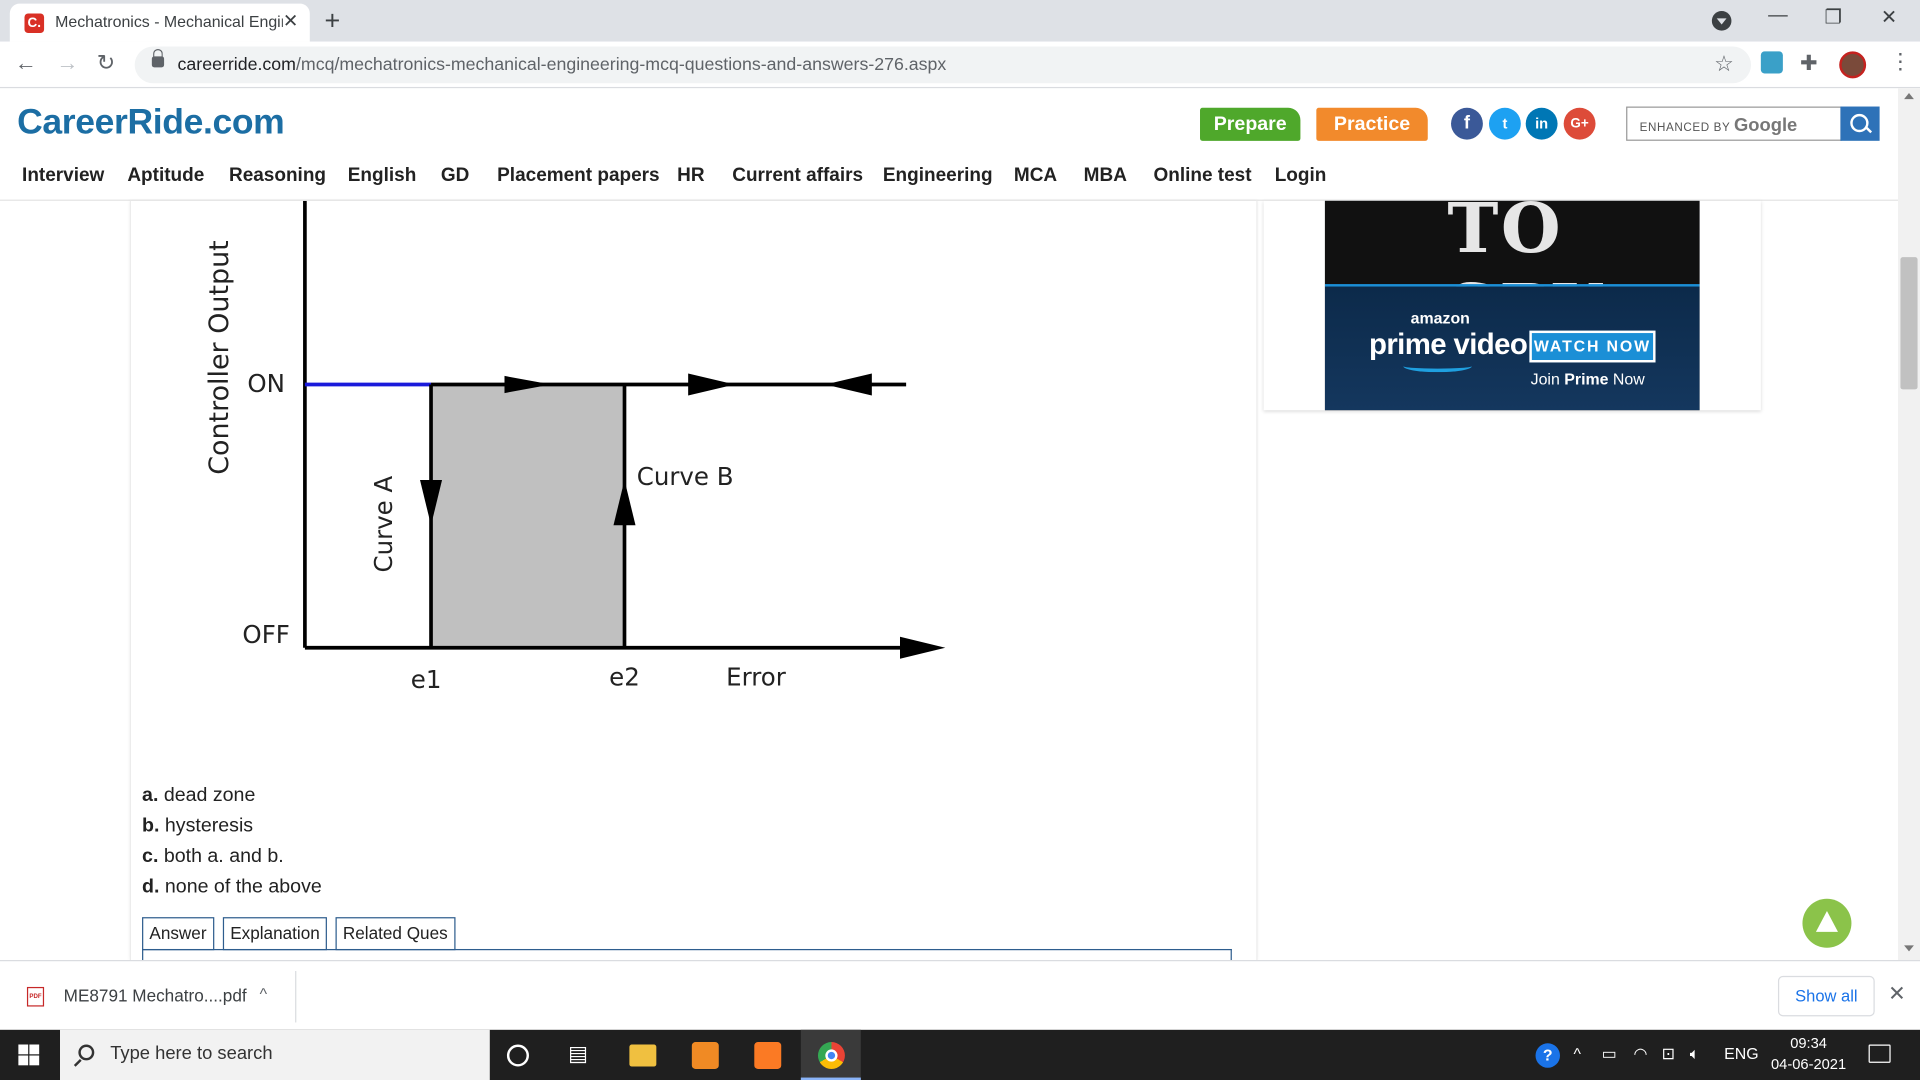 Image resolution: width=1920 pixels, height=1080 pixels. I want to click on option-b: b. hysteresis, so click(197, 827).